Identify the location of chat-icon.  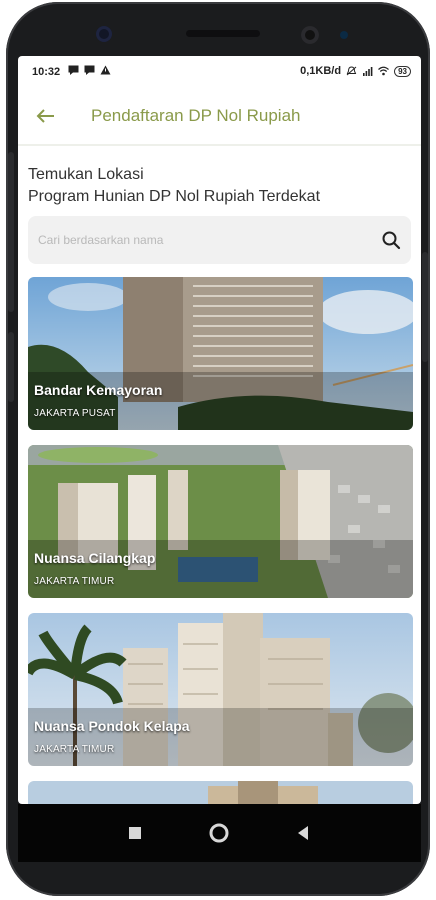
(89, 70).